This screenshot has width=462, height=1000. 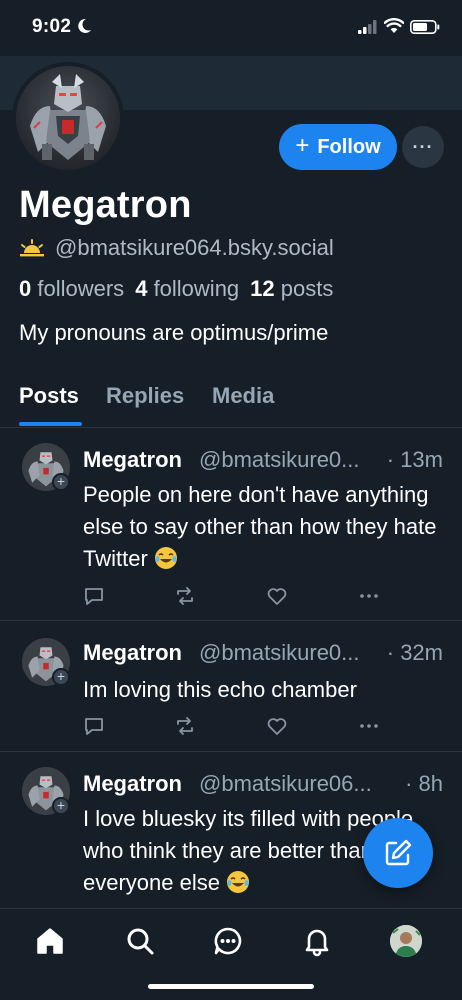 I want to click on post-text-content: Im loving this echo chamber, so click(x=220, y=689).